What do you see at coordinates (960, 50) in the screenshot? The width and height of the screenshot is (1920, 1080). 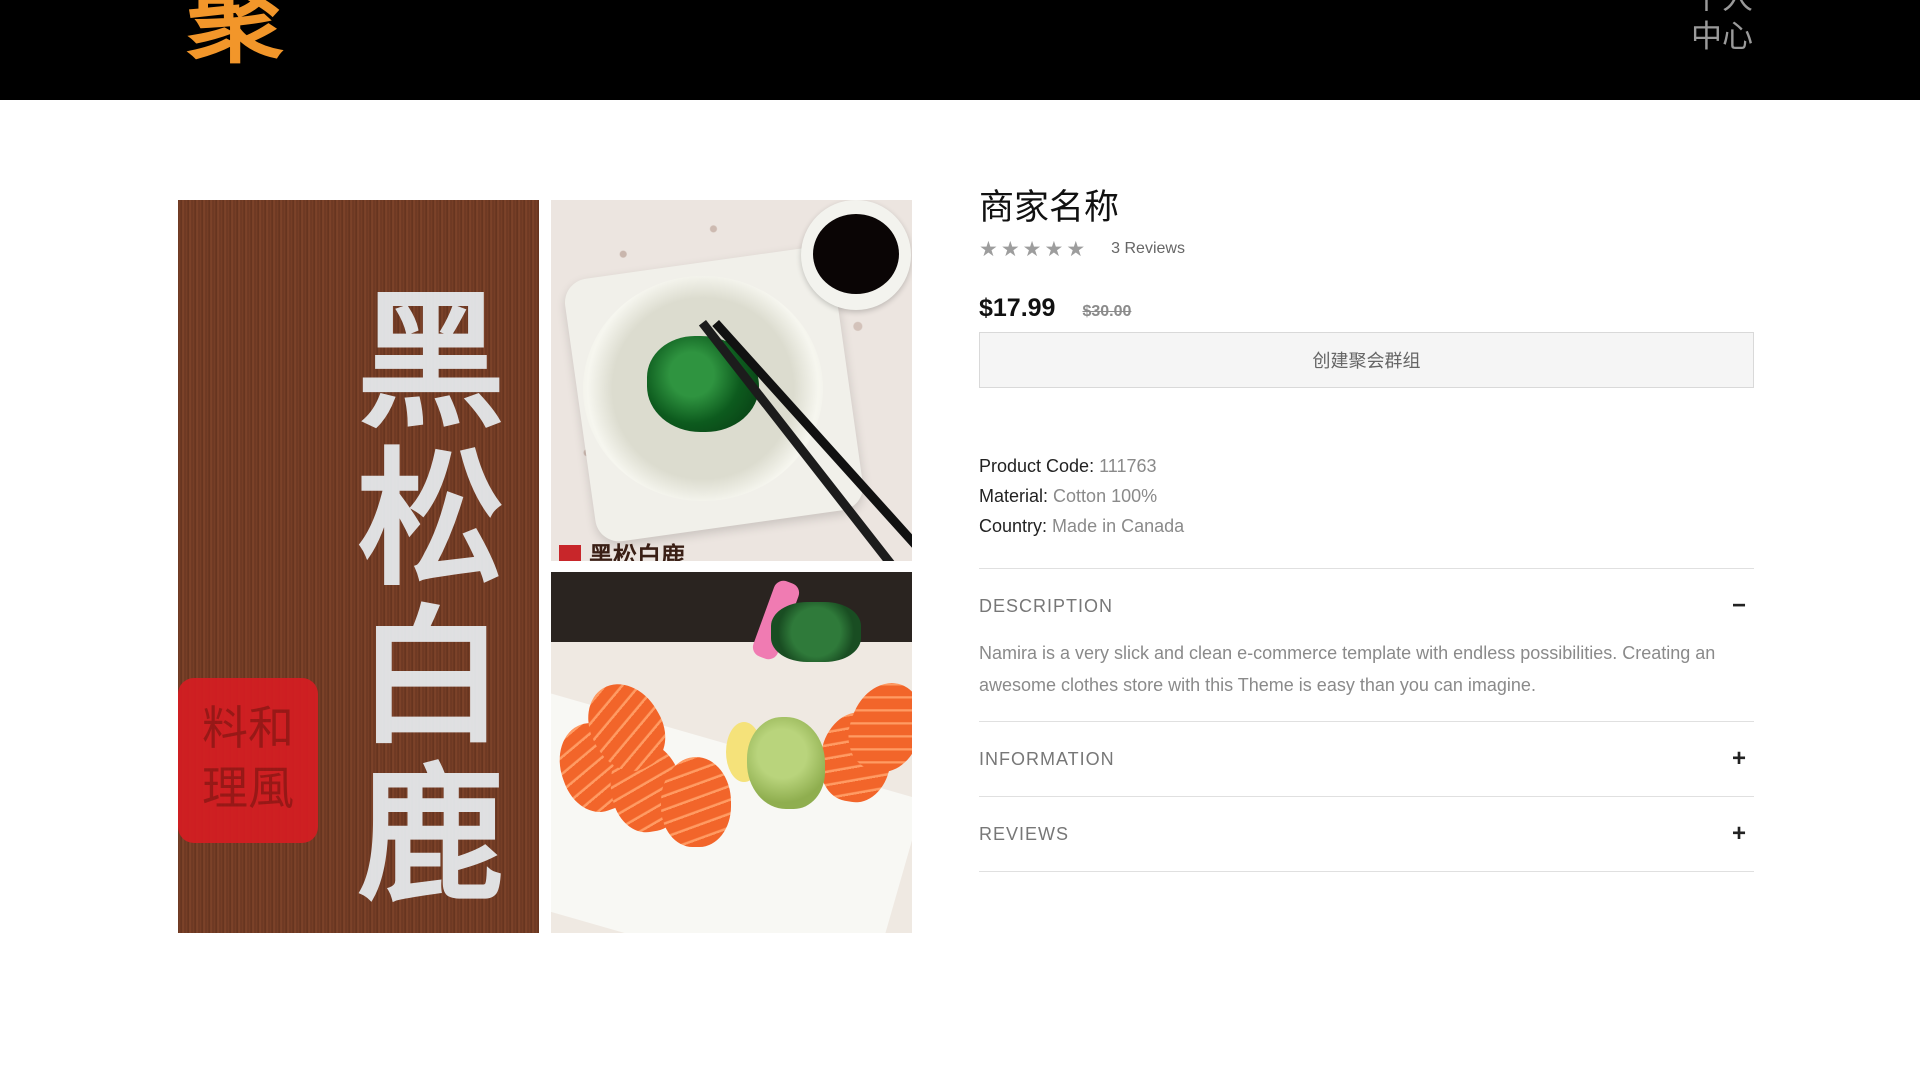 I see `top-navigation-bar: 聚 个人中心` at bounding box center [960, 50].